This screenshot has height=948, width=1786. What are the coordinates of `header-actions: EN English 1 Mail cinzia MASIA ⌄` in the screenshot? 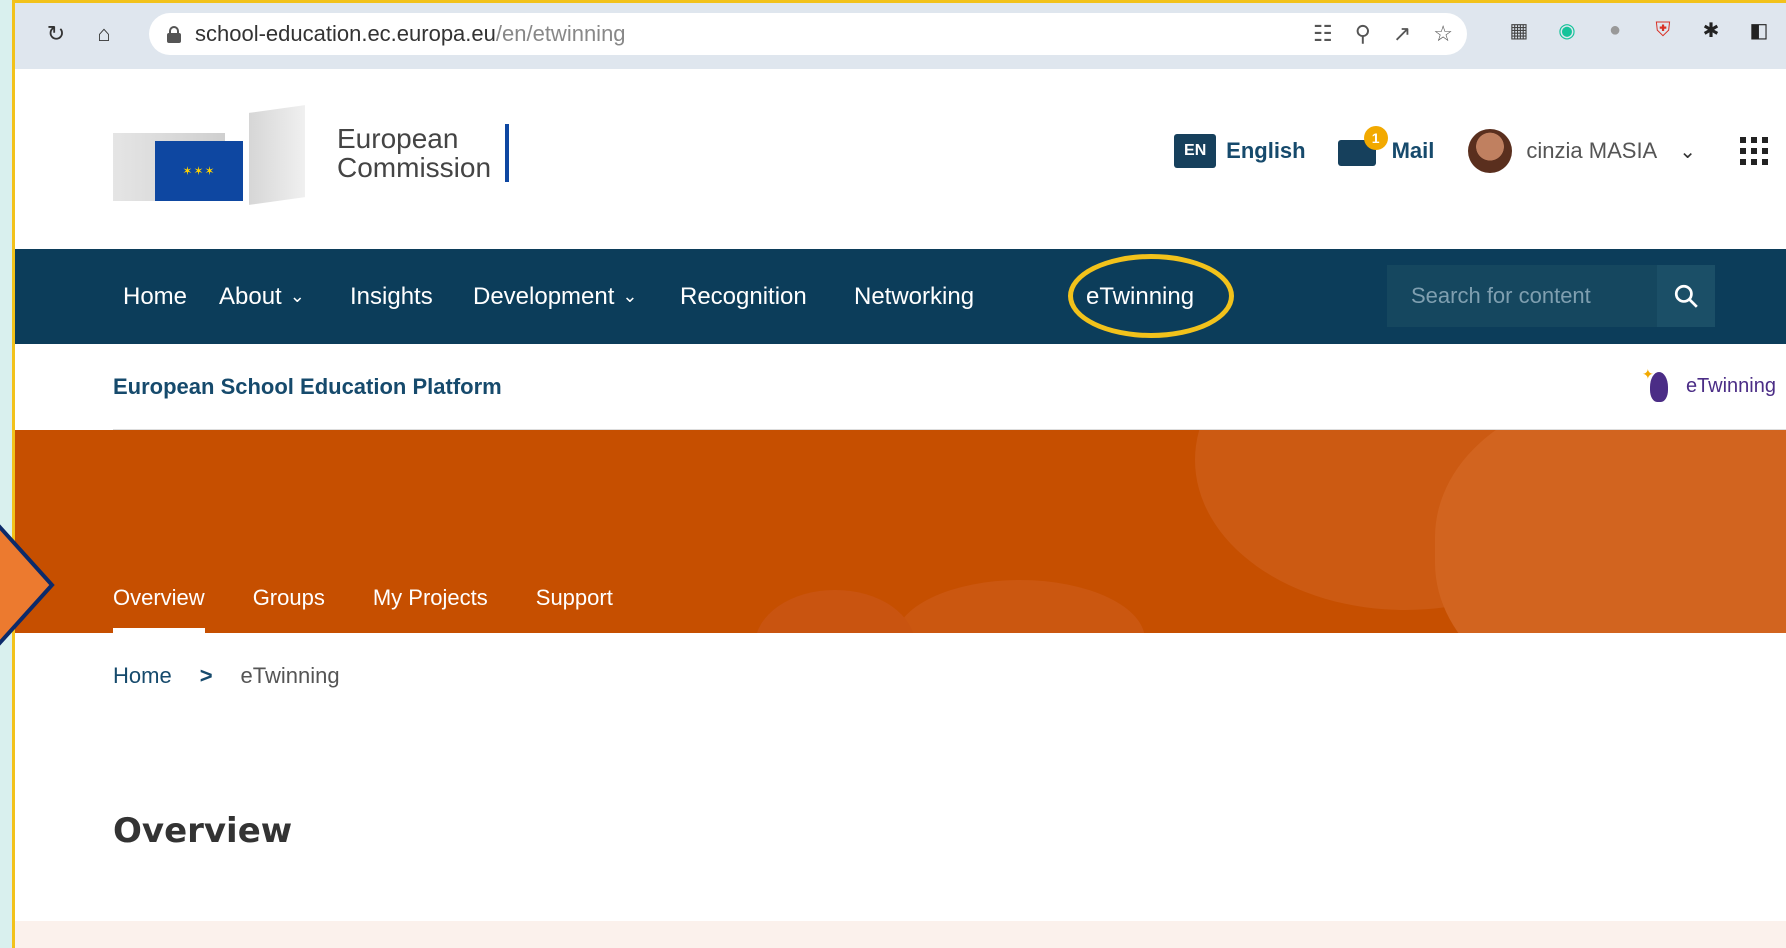 It's located at (1480, 149).